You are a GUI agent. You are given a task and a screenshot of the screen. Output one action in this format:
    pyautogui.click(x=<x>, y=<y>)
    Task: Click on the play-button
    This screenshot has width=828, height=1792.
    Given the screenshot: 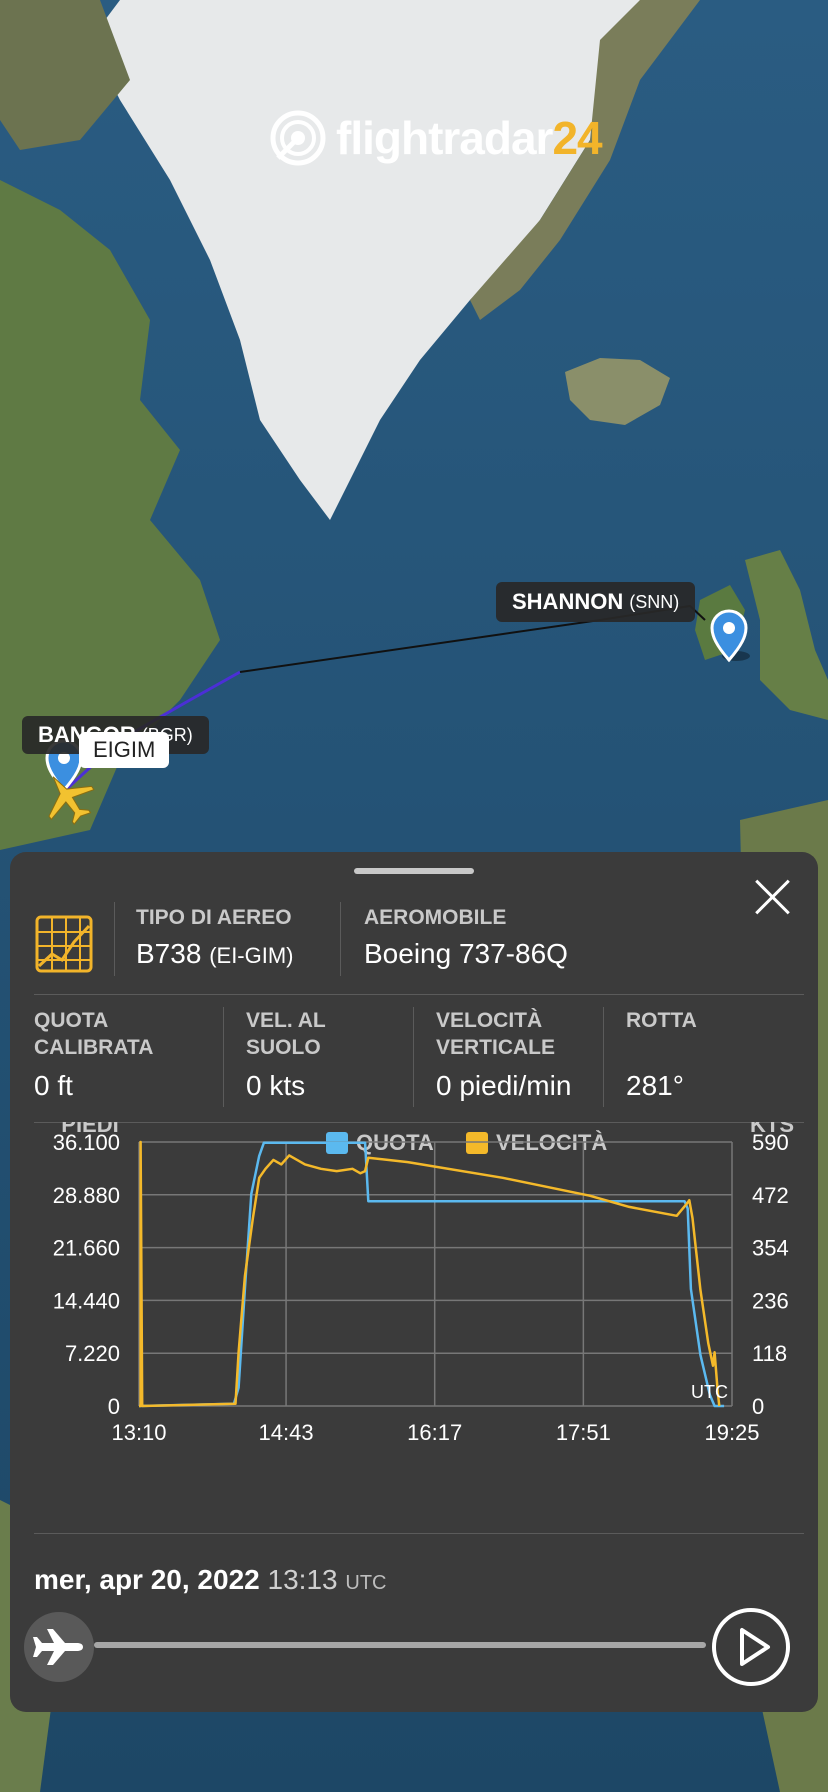 What is the action you would take?
    pyautogui.click(x=751, y=1647)
    